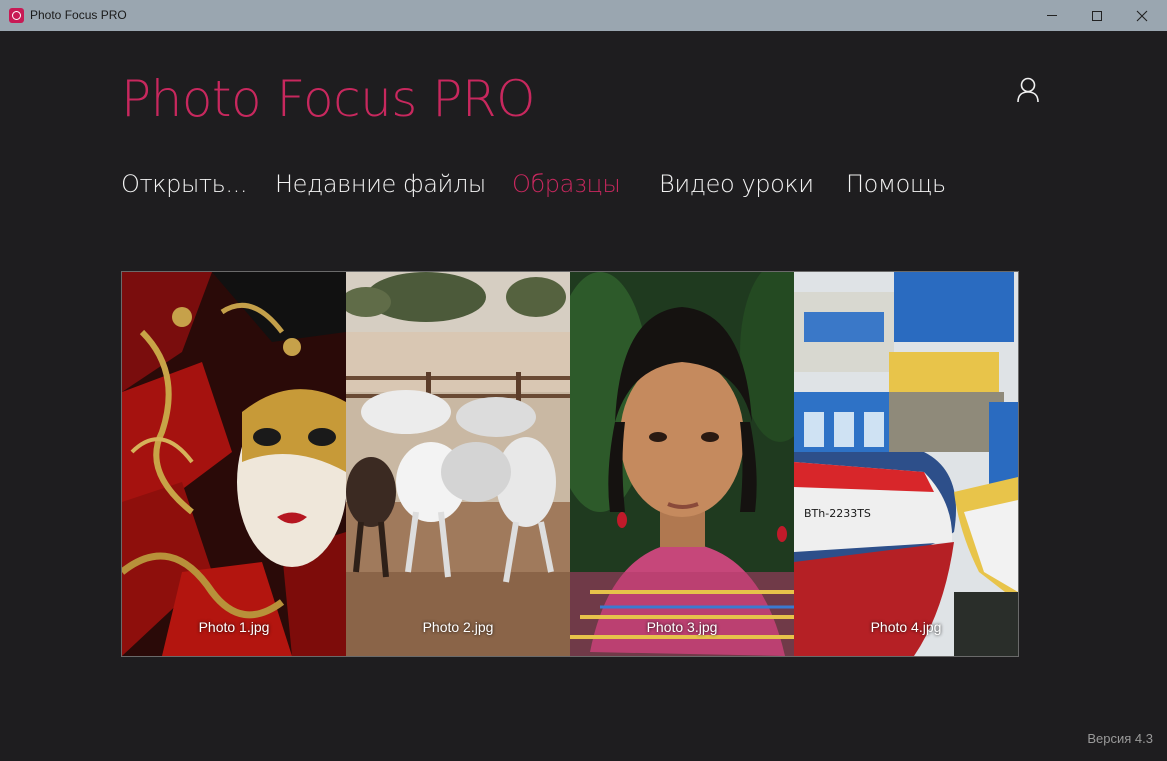  Describe the element at coordinates (837, 513) in the screenshot. I see `svg-text: BTh-2233TS` at that location.